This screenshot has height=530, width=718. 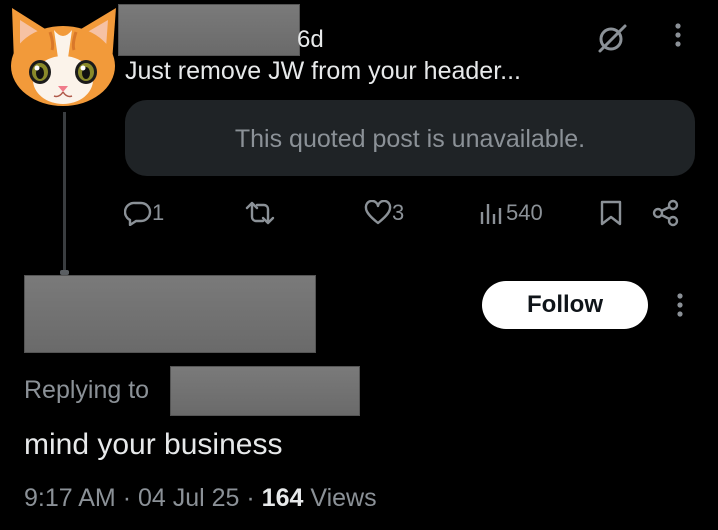 I want to click on reply-text: mind your business, so click(x=153, y=444).